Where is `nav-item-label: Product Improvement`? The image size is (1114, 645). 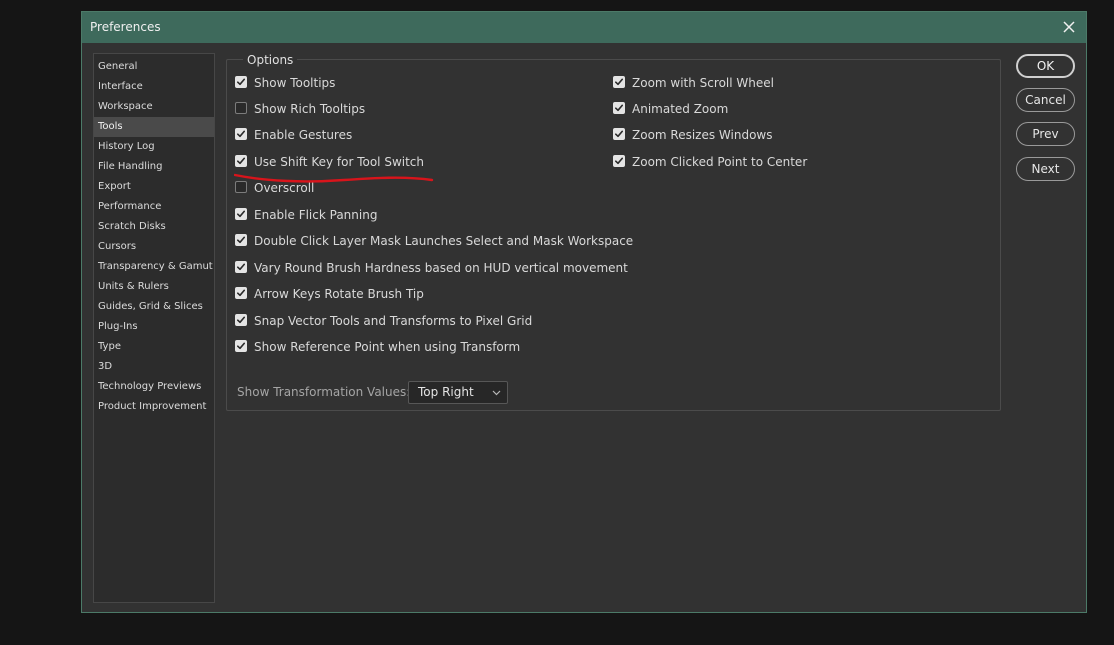
nav-item-label: Product Improvement is located at coordinates (152, 406).